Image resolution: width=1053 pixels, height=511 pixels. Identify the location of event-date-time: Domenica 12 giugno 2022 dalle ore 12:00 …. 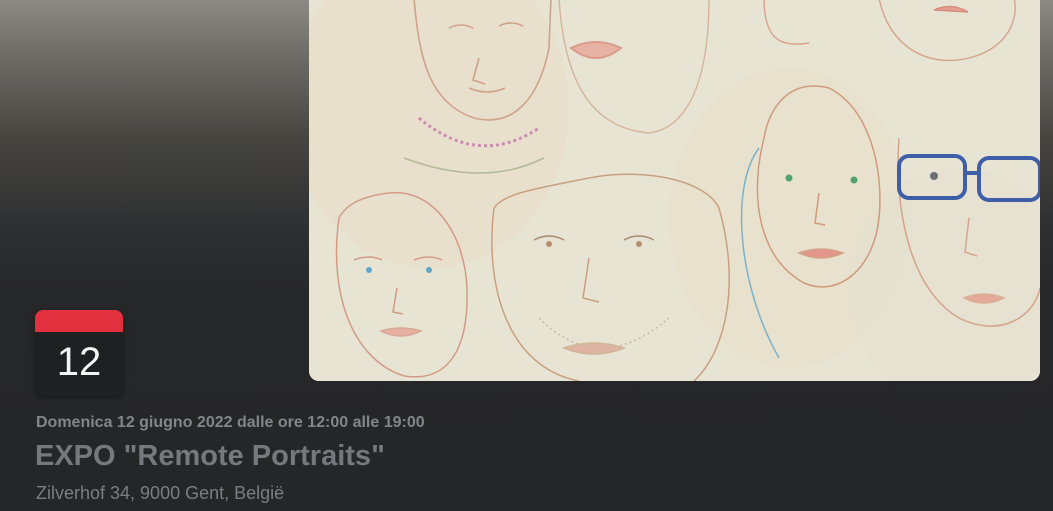
(230, 422).